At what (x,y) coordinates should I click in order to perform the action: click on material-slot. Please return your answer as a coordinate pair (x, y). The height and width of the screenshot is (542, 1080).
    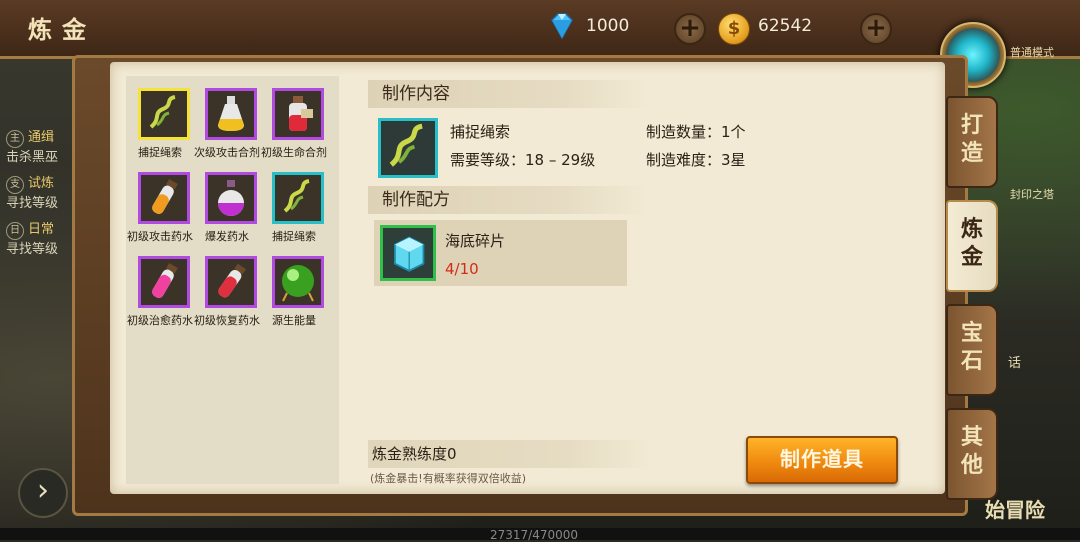
    Looking at the image, I should click on (408, 253).